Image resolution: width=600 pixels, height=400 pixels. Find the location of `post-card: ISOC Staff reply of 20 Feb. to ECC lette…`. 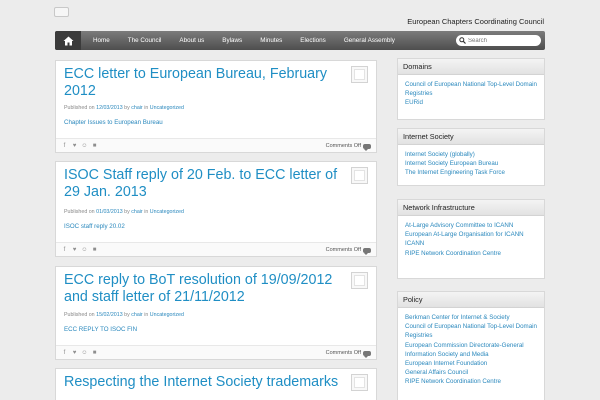

post-card: ISOC Staff reply of 20 Feb. to ECC lette… is located at coordinates (216, 209).